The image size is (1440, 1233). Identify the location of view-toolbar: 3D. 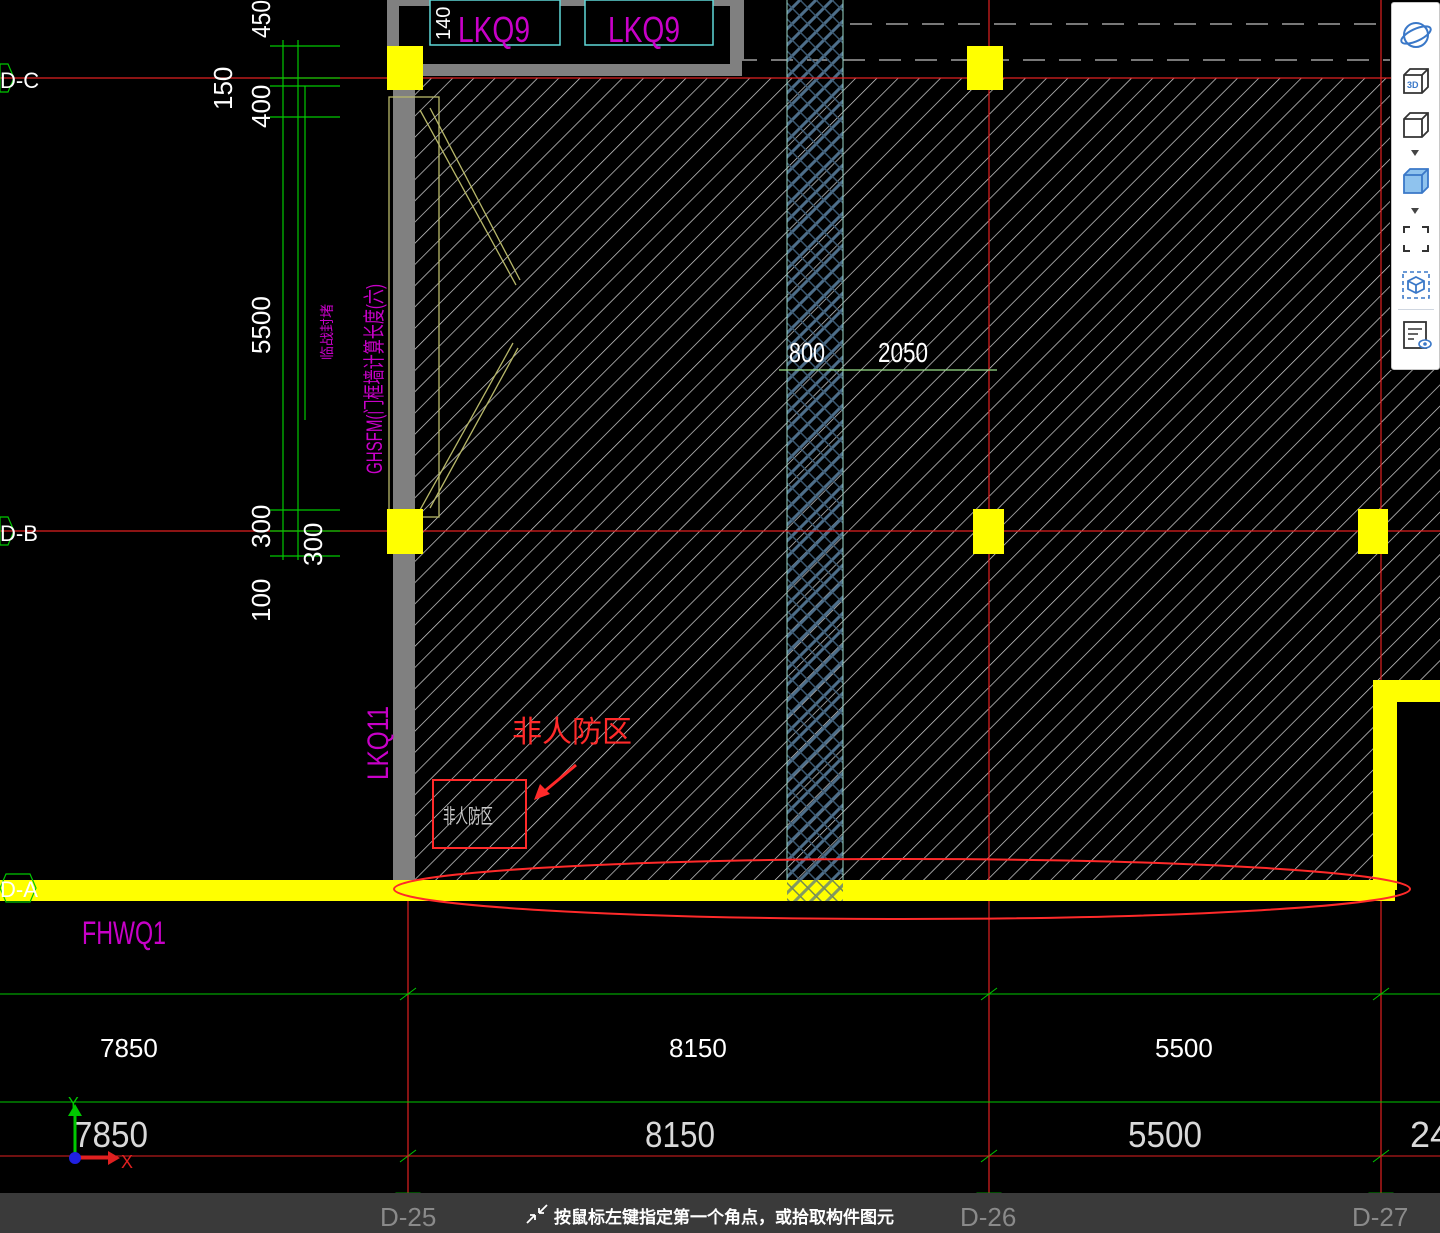
(1415, 186).